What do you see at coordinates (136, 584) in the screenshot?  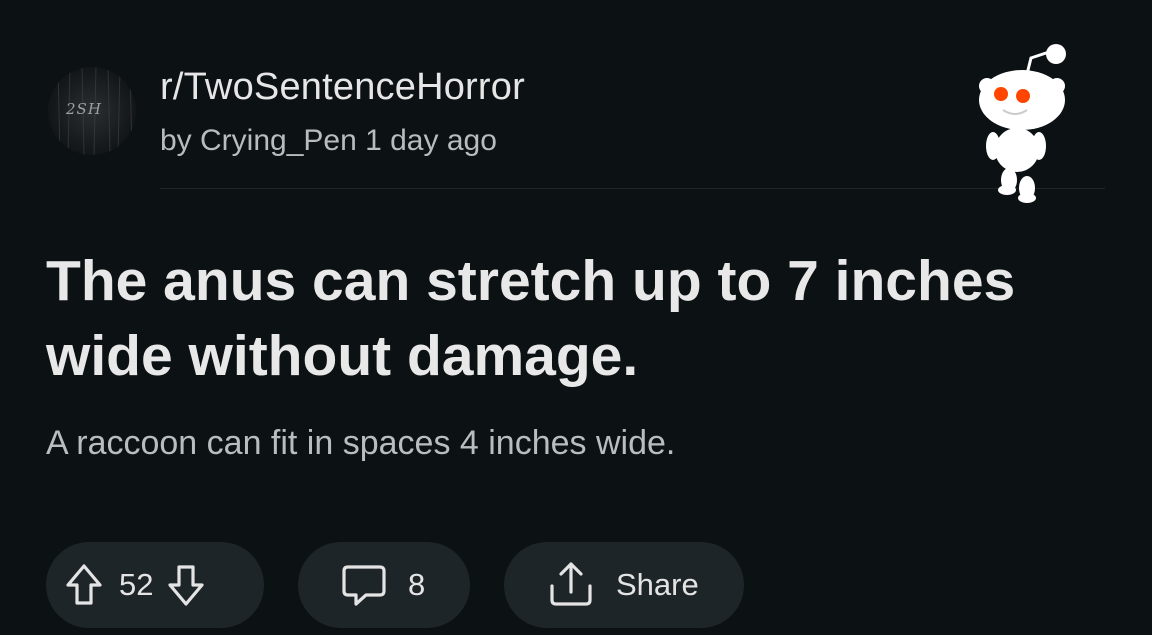 I see `vote-count: 52` at bounding box center [136, 584].